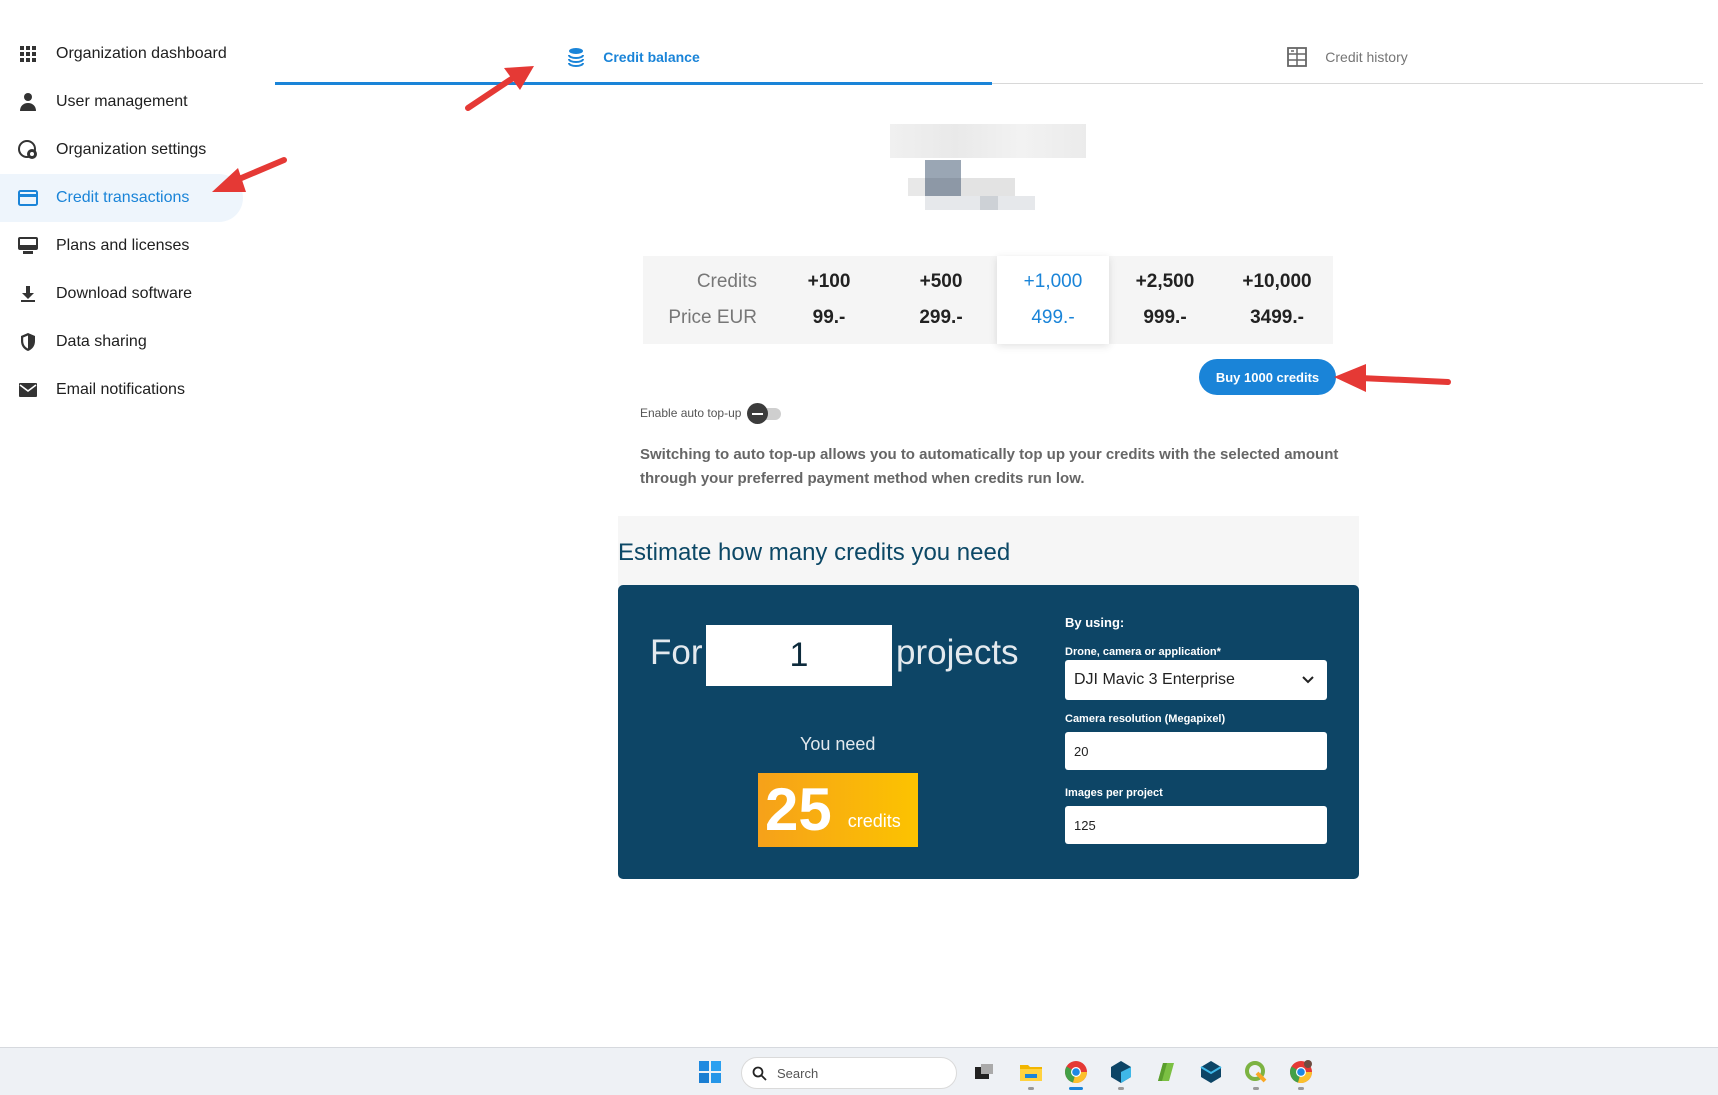 This screenshot has width=1718, height=1095. Describe the element at coordinates (1076, 1074) in the screenshot. I see `chrome-icon` at that location.